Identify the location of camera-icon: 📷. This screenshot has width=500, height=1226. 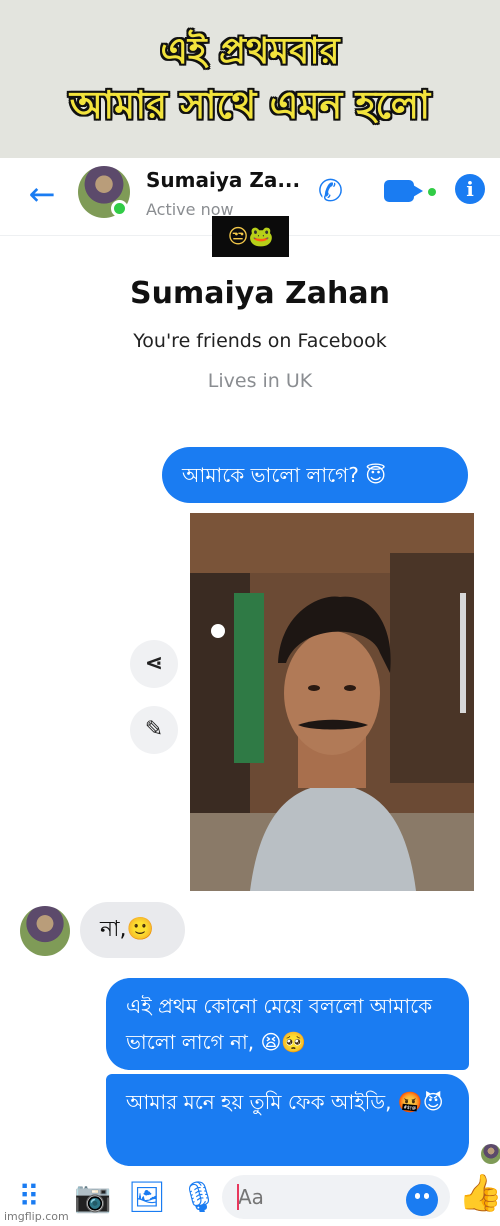
(92, 1198).